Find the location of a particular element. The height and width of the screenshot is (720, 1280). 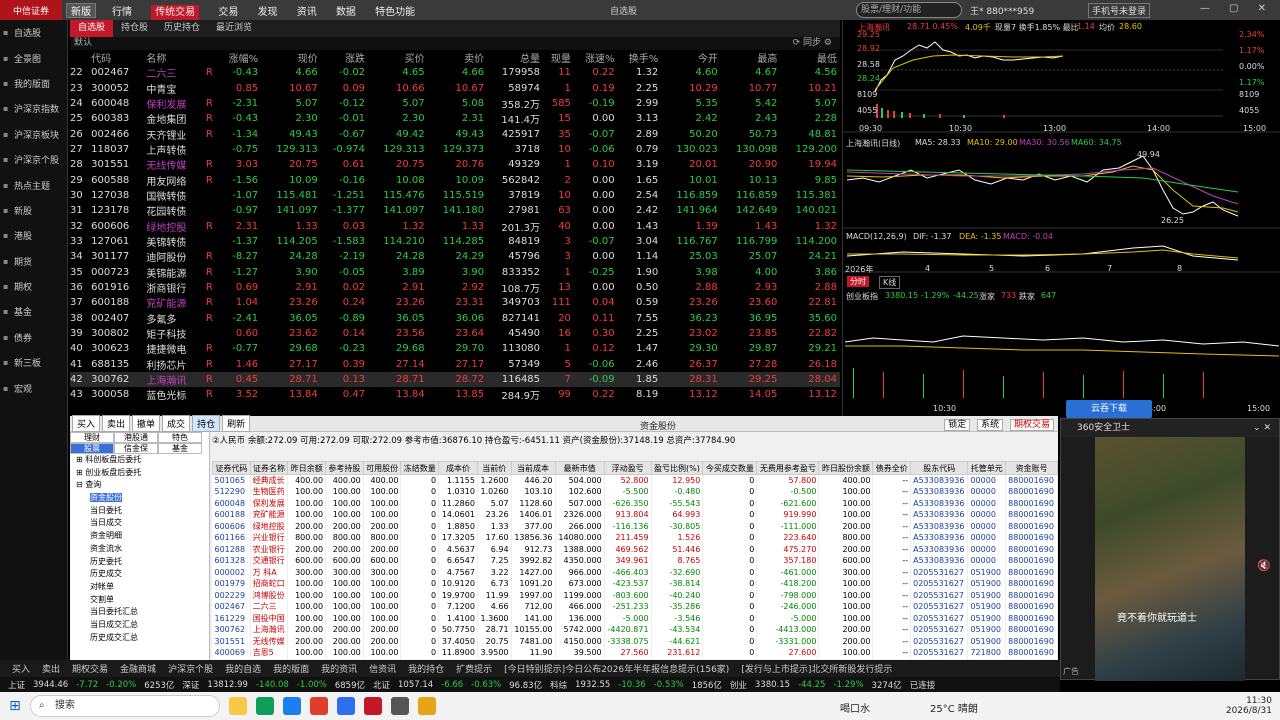

sync-button: ⟳ 同步 ⚙ is located at coordinates (812, 43).